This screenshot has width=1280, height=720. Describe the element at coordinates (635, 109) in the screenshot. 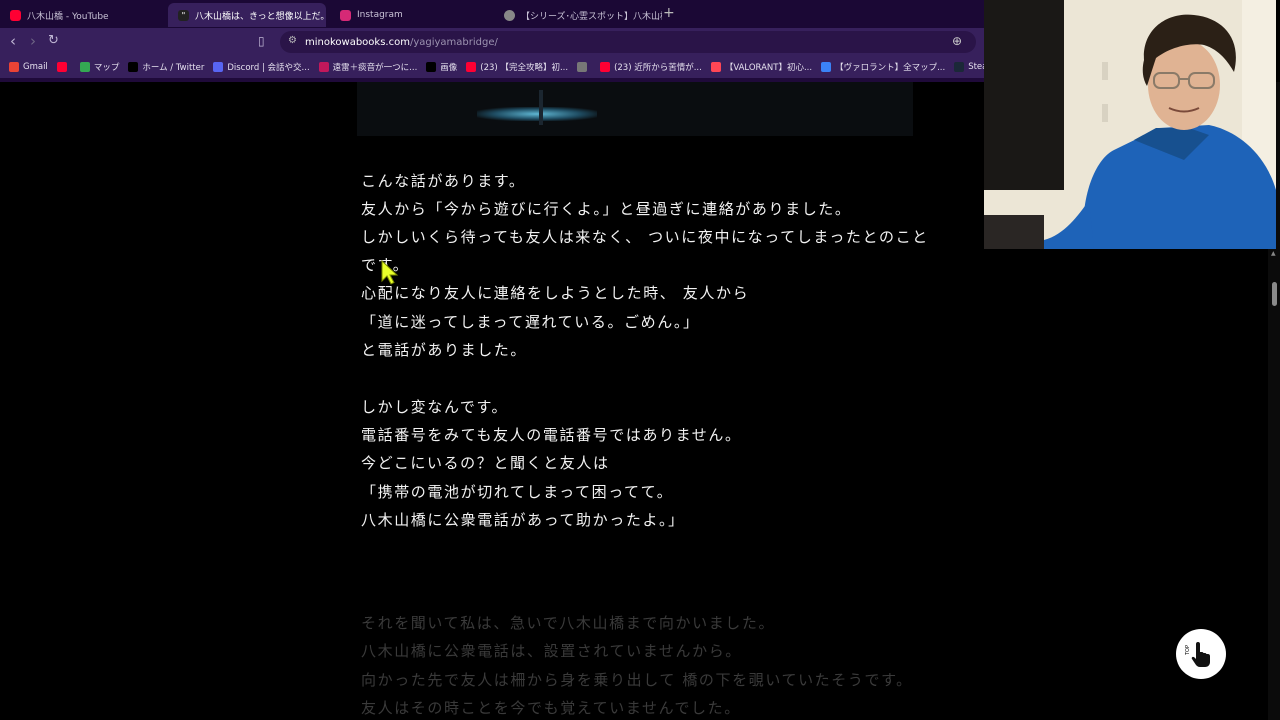

I see `hero-image` at that location.